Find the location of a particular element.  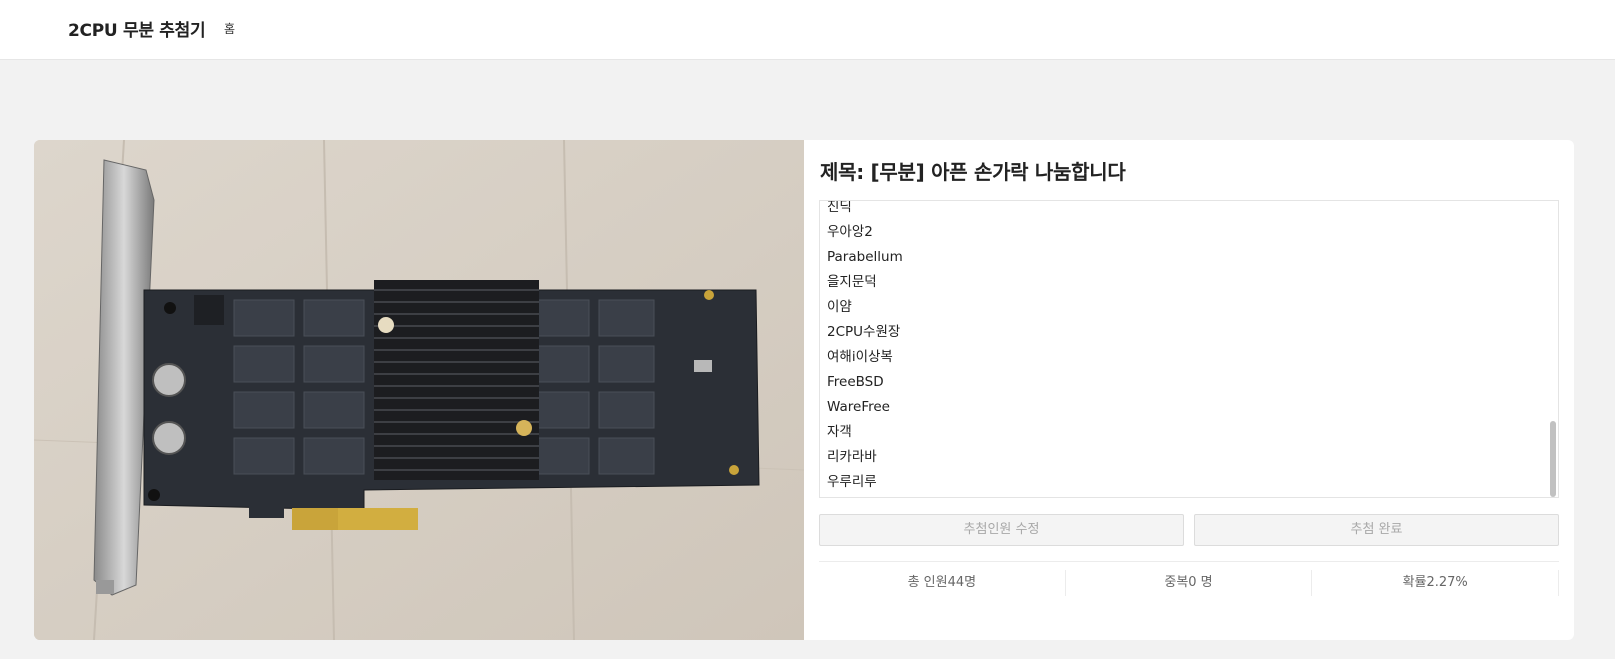

edit-participants-button: 추첨인원 수정 is located at coordinates (1001, 530).